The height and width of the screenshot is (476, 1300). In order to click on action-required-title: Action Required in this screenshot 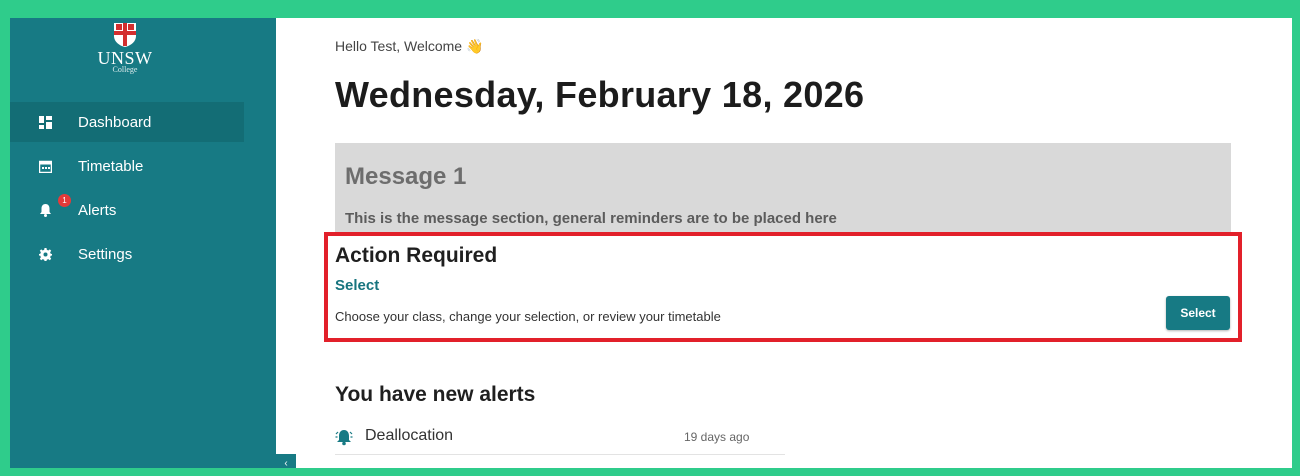, I will do `click(416, 255)`.